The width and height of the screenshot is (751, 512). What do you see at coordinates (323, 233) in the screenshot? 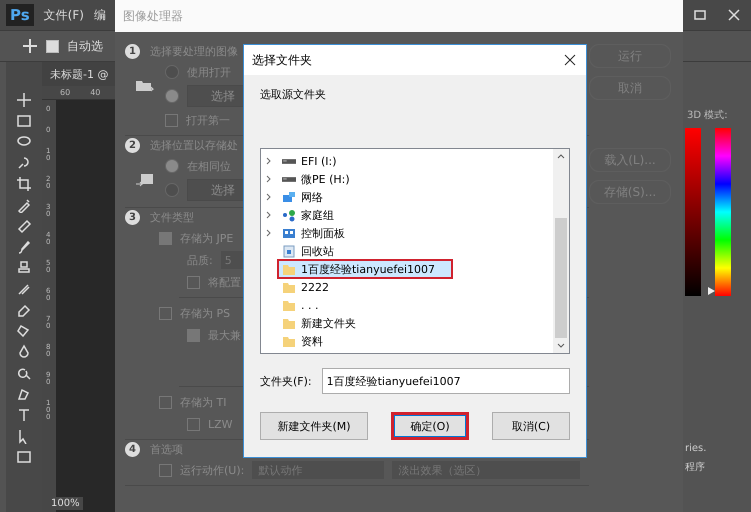
I see `item-label: 控制面板` at bounding box center [323, 233].